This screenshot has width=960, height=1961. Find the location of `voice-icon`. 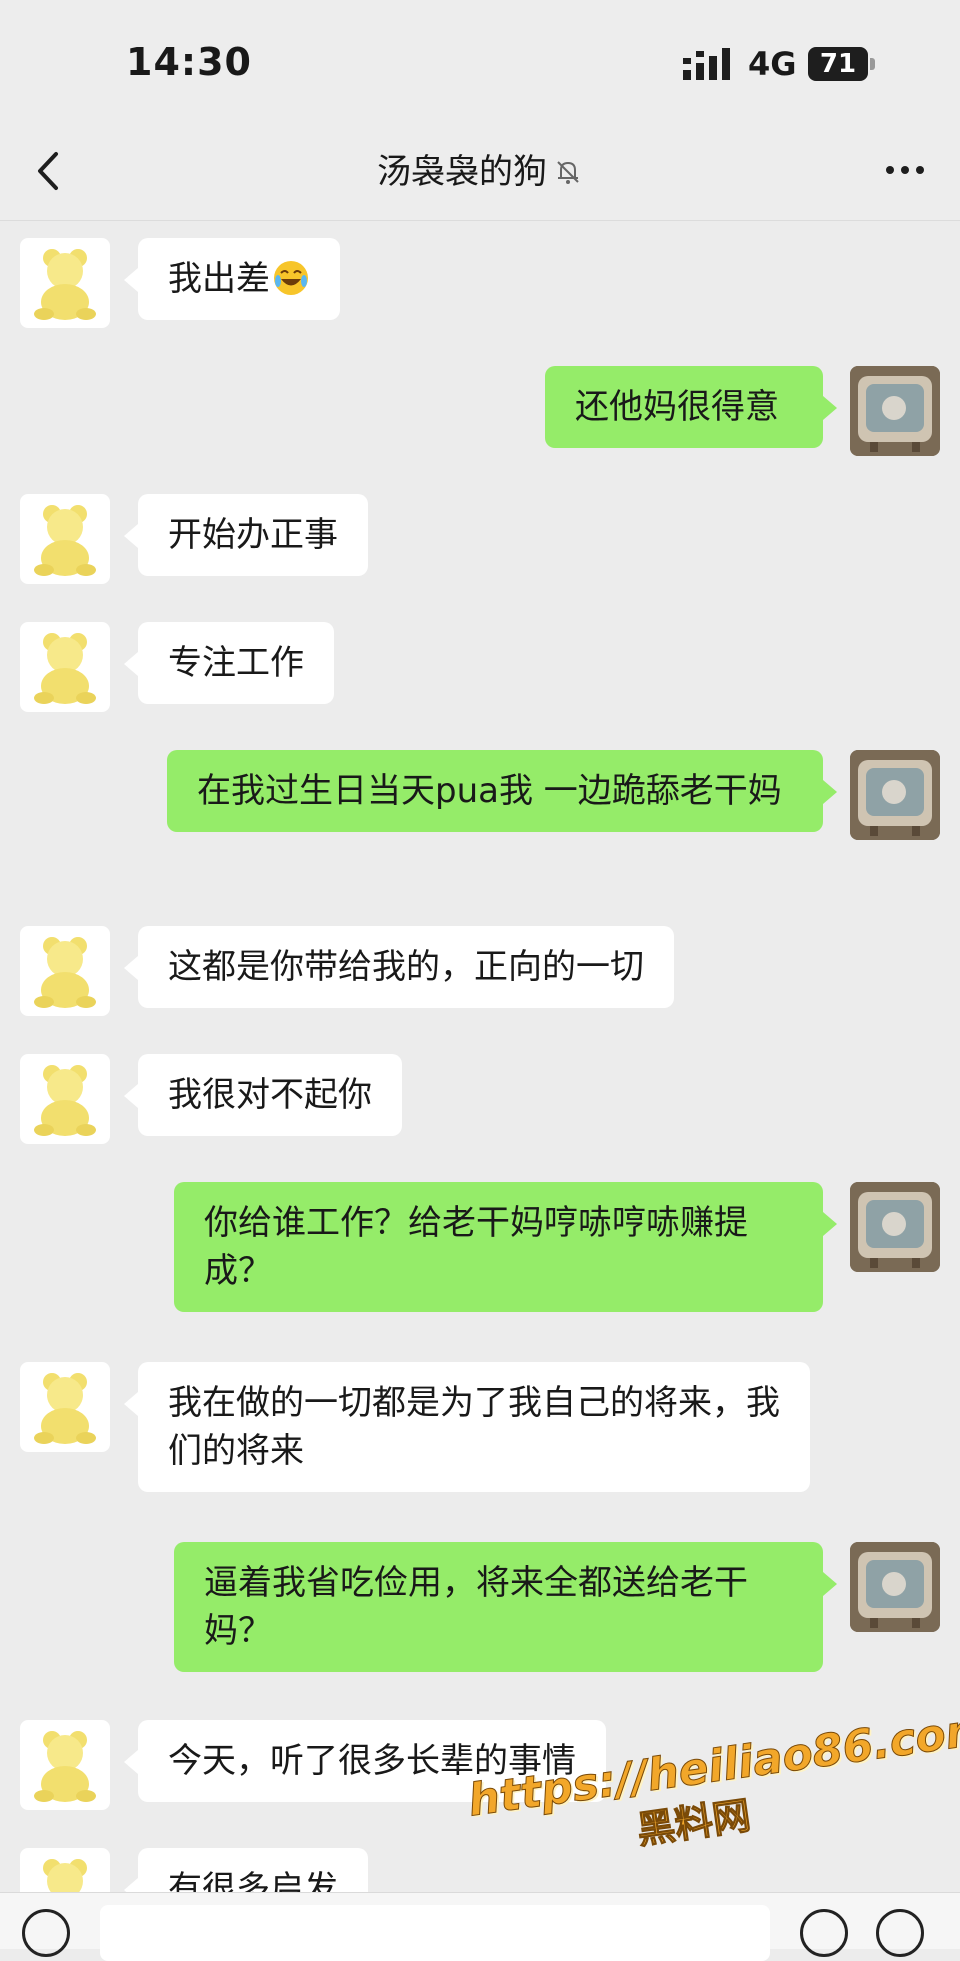

voice-icon is located at coordinates (46, 1933).